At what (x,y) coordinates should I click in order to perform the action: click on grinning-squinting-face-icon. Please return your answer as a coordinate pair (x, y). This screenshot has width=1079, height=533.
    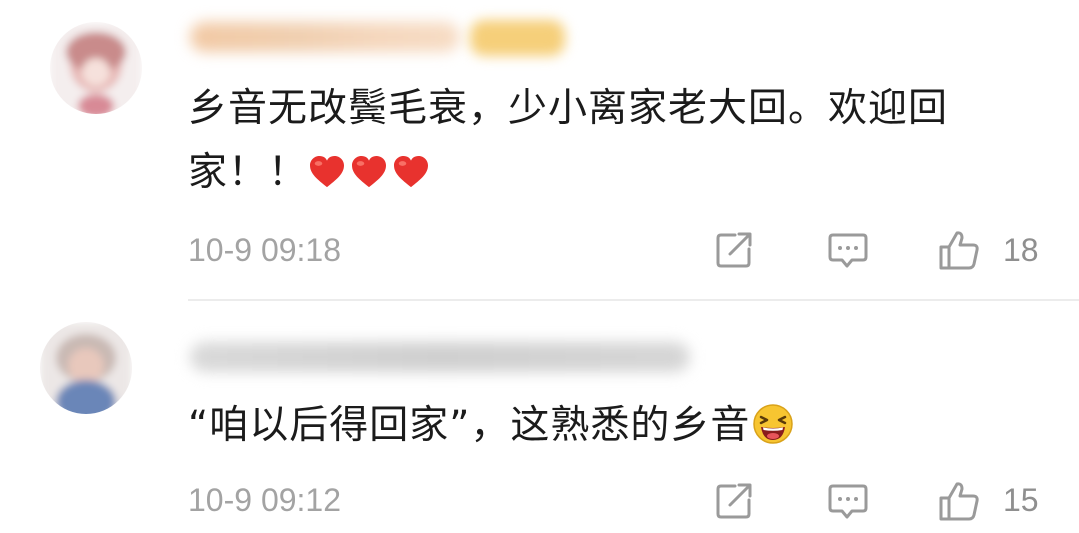
    Looking at the image, I should click on (773, 423).